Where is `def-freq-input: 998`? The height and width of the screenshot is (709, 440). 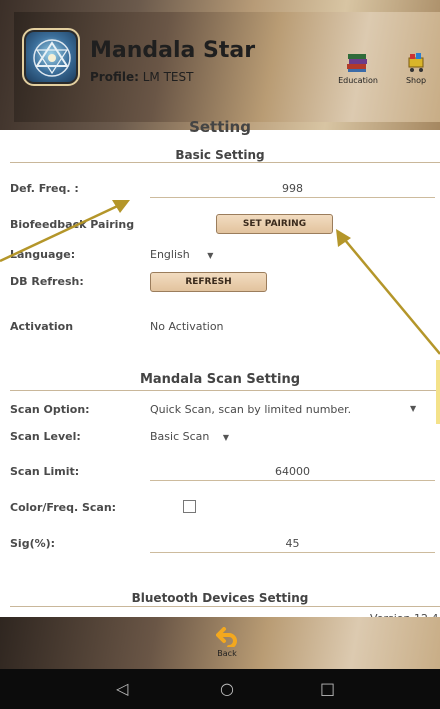
def-freq-input: 998 is located at coordinates (292, 190).